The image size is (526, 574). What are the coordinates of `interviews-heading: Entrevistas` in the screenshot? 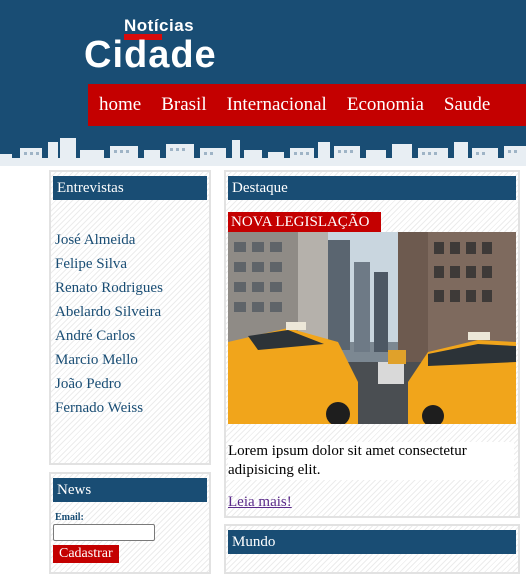 It's located at (130, 188).